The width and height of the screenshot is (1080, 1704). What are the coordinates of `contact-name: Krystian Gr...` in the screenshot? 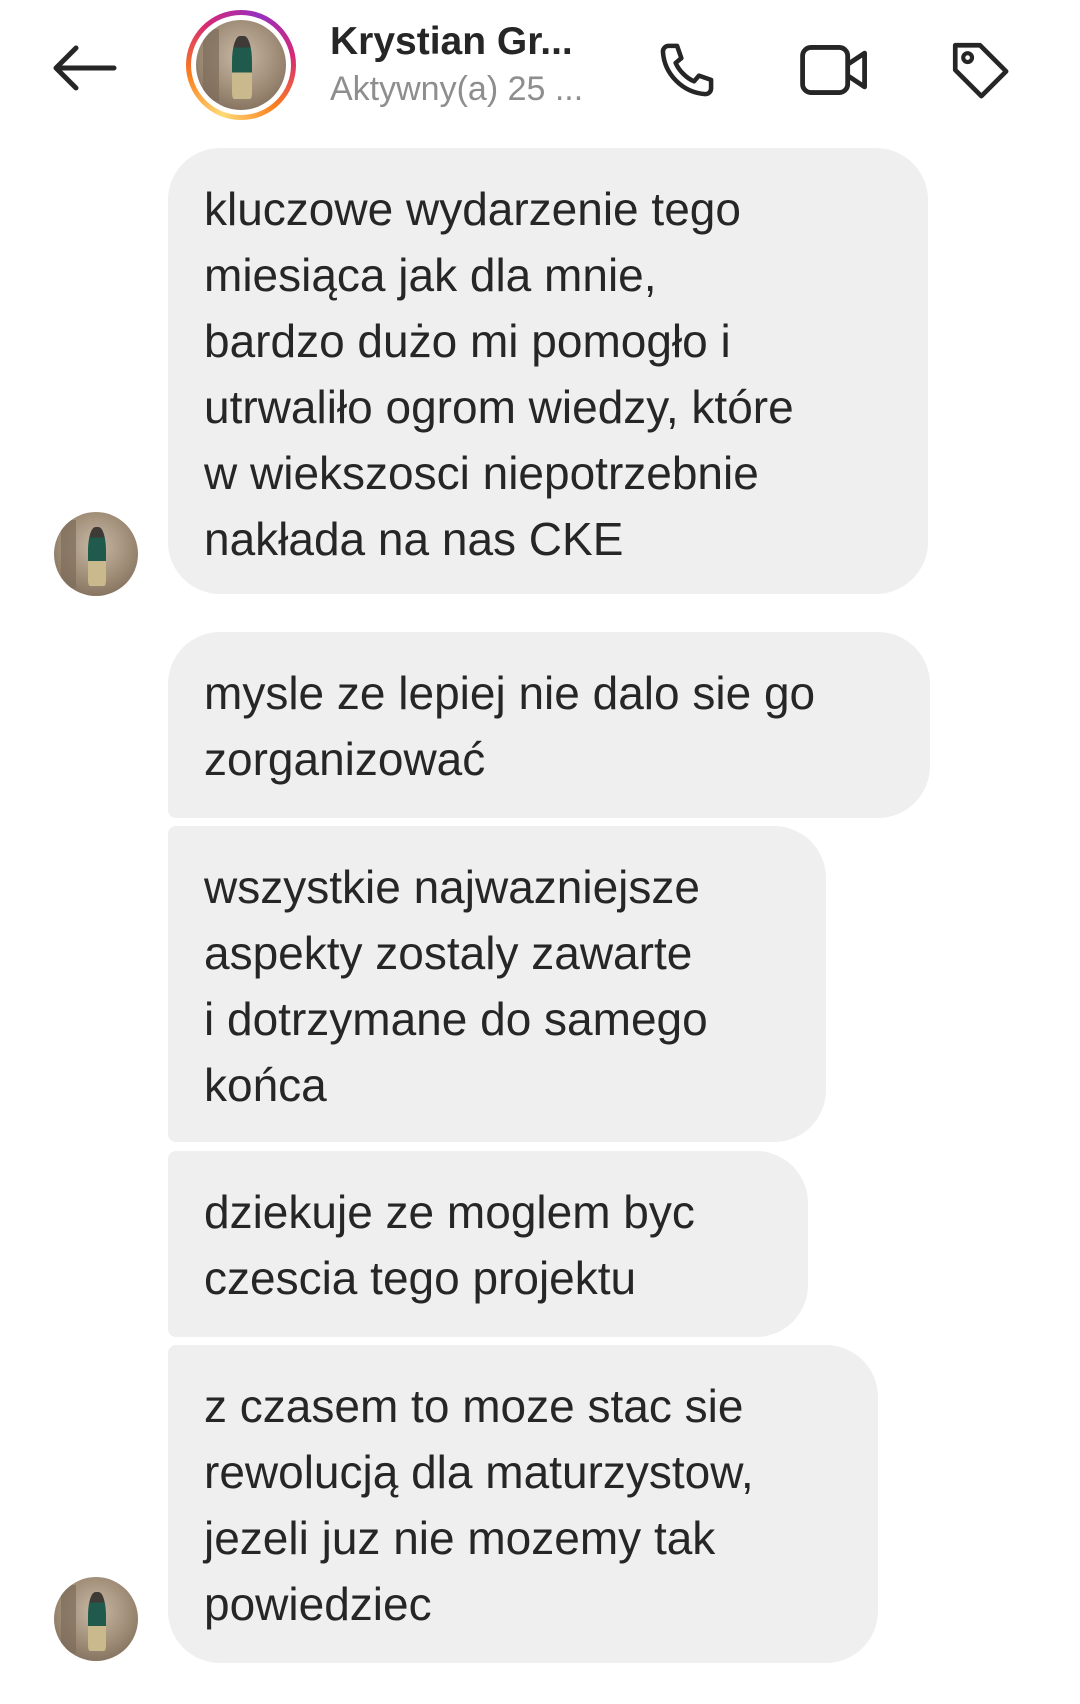 It's located at (451, 41).